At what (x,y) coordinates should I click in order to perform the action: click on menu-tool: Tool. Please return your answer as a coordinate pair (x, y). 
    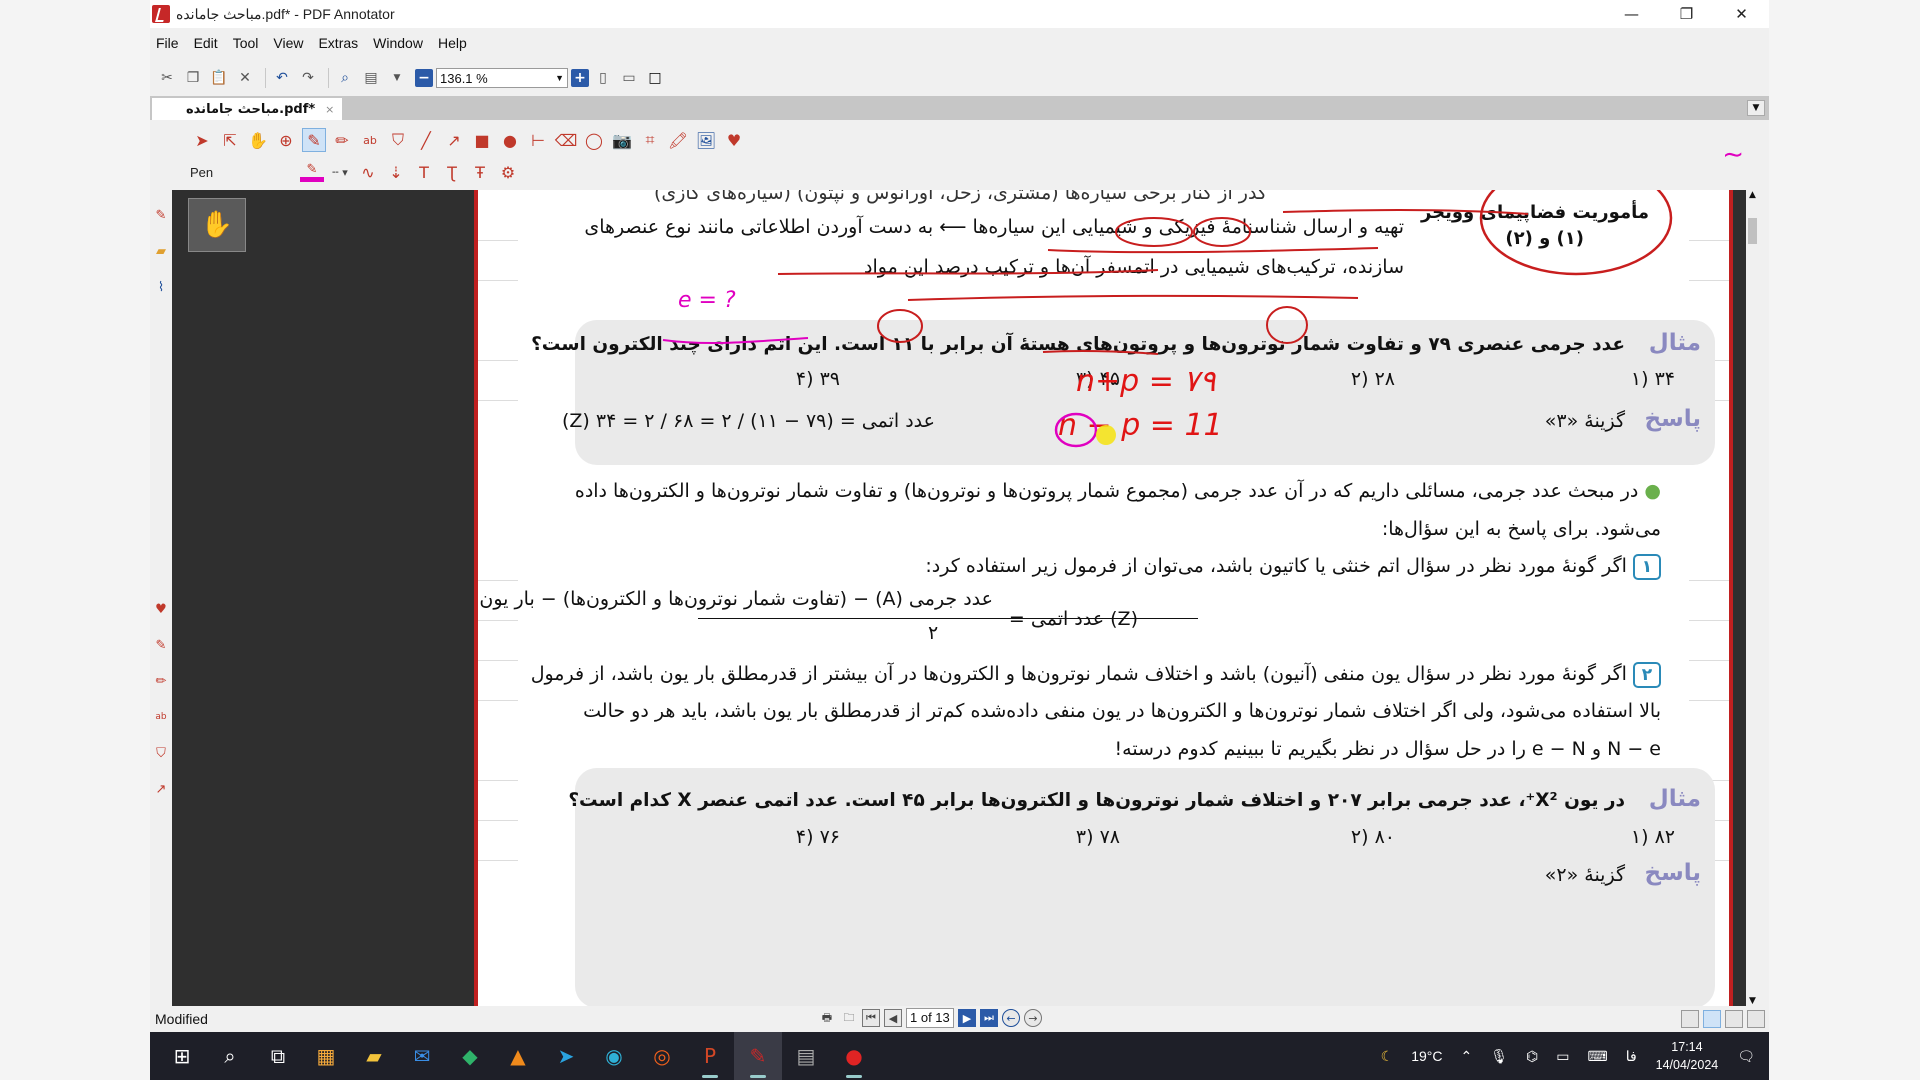
    Looking at the image, I should click on (246, 43).